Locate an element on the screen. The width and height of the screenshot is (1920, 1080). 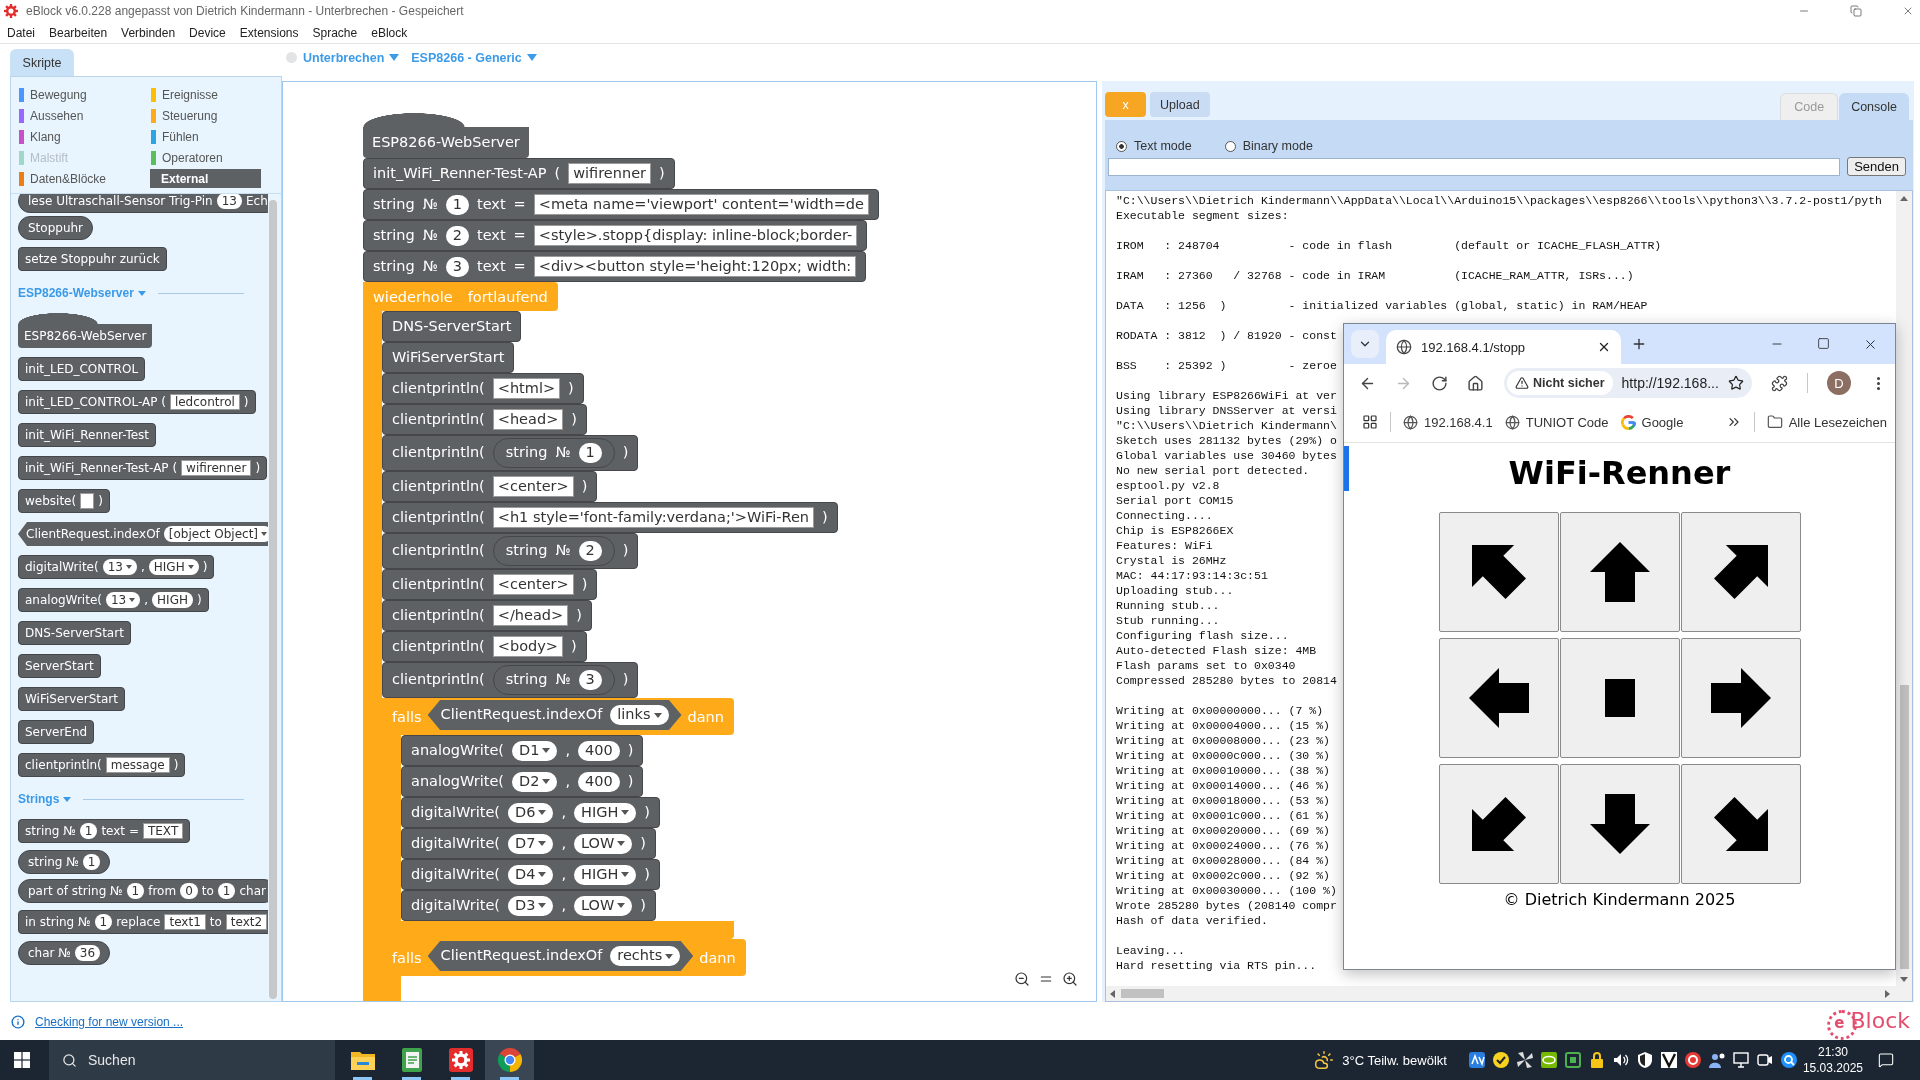
apps-grid-icon is located at coordinates (1370, 422).